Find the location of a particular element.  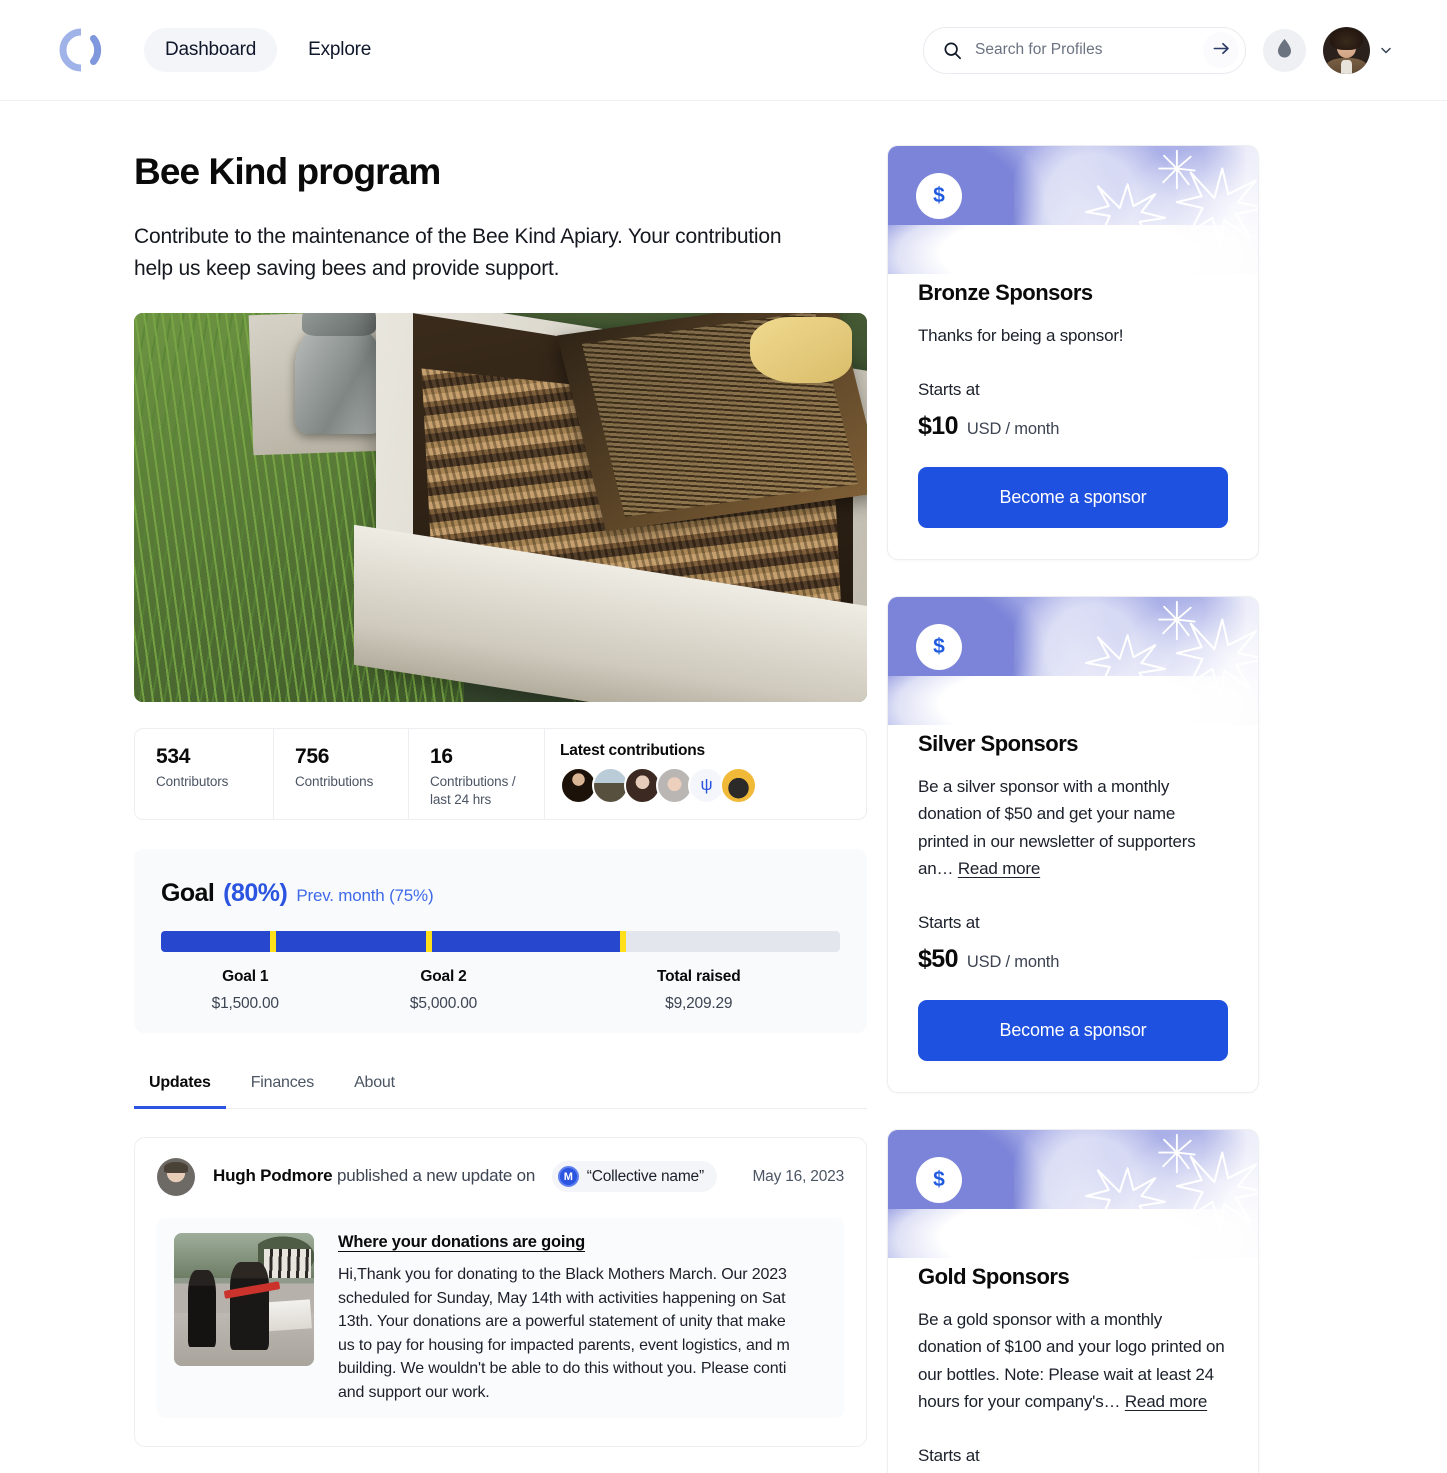

goal-prev-month: Prev. month (75%) is located at coordinates (365, 895).